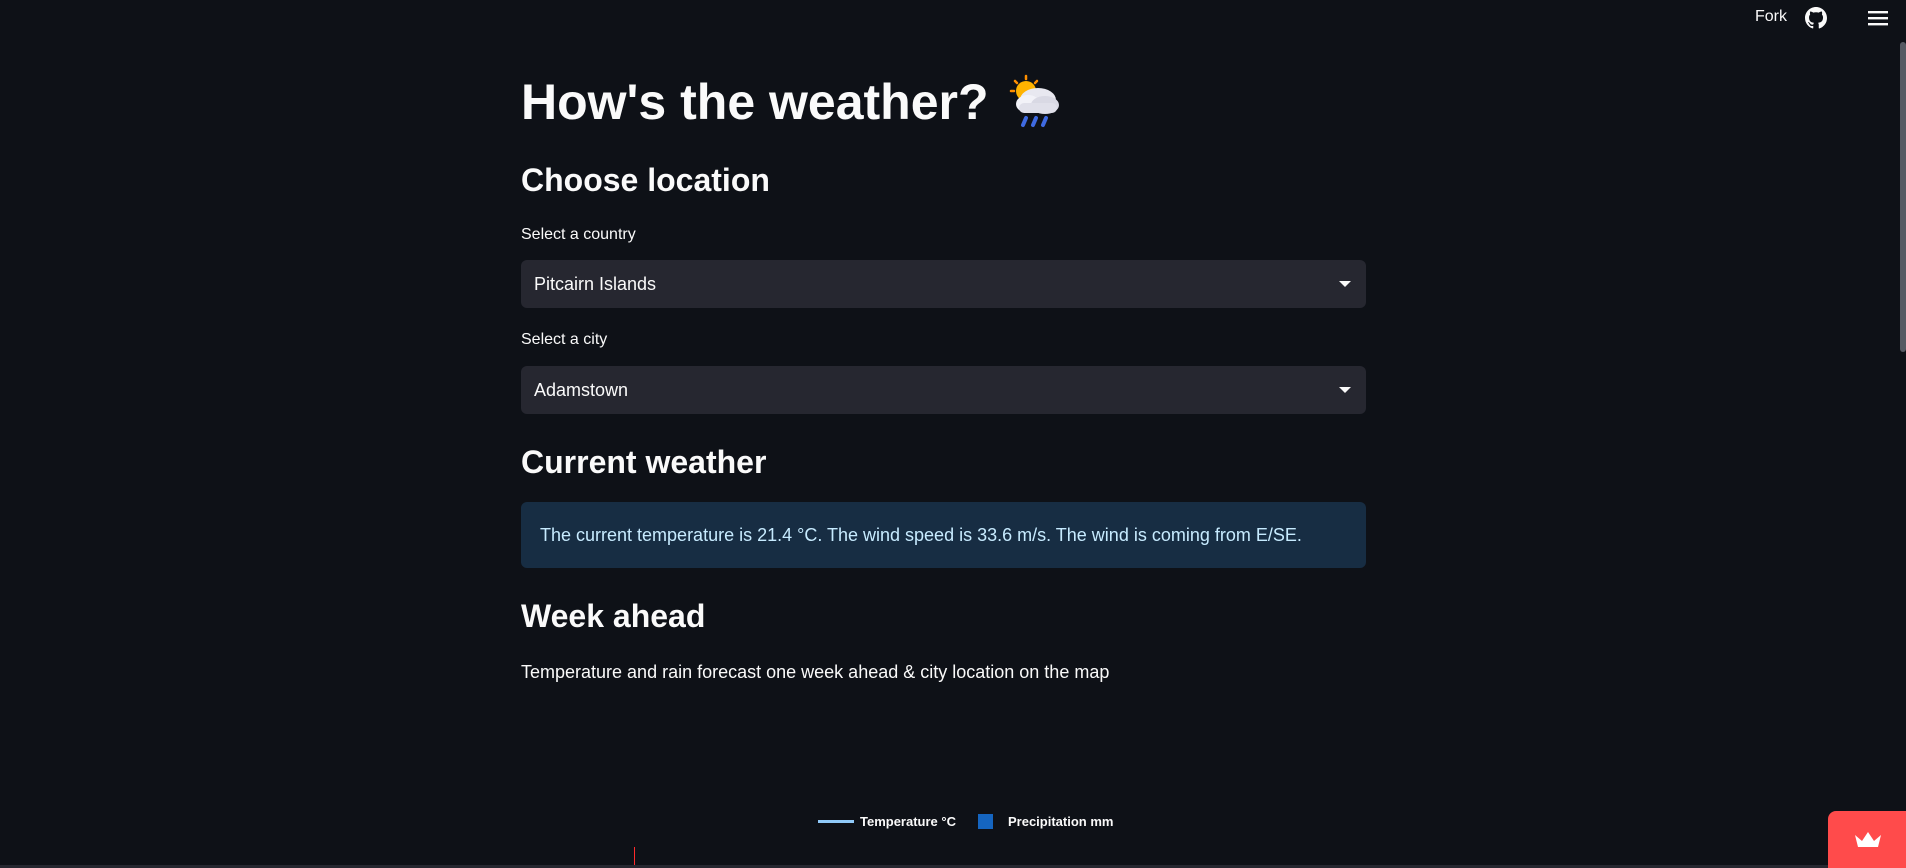 The height and width of the screenshot is (868, 1906). What do you see at coordinates (1034, 100) in the screenshot?
I see `sun-behind-rain-cloud-icon` at bounding box center [1034, 100].